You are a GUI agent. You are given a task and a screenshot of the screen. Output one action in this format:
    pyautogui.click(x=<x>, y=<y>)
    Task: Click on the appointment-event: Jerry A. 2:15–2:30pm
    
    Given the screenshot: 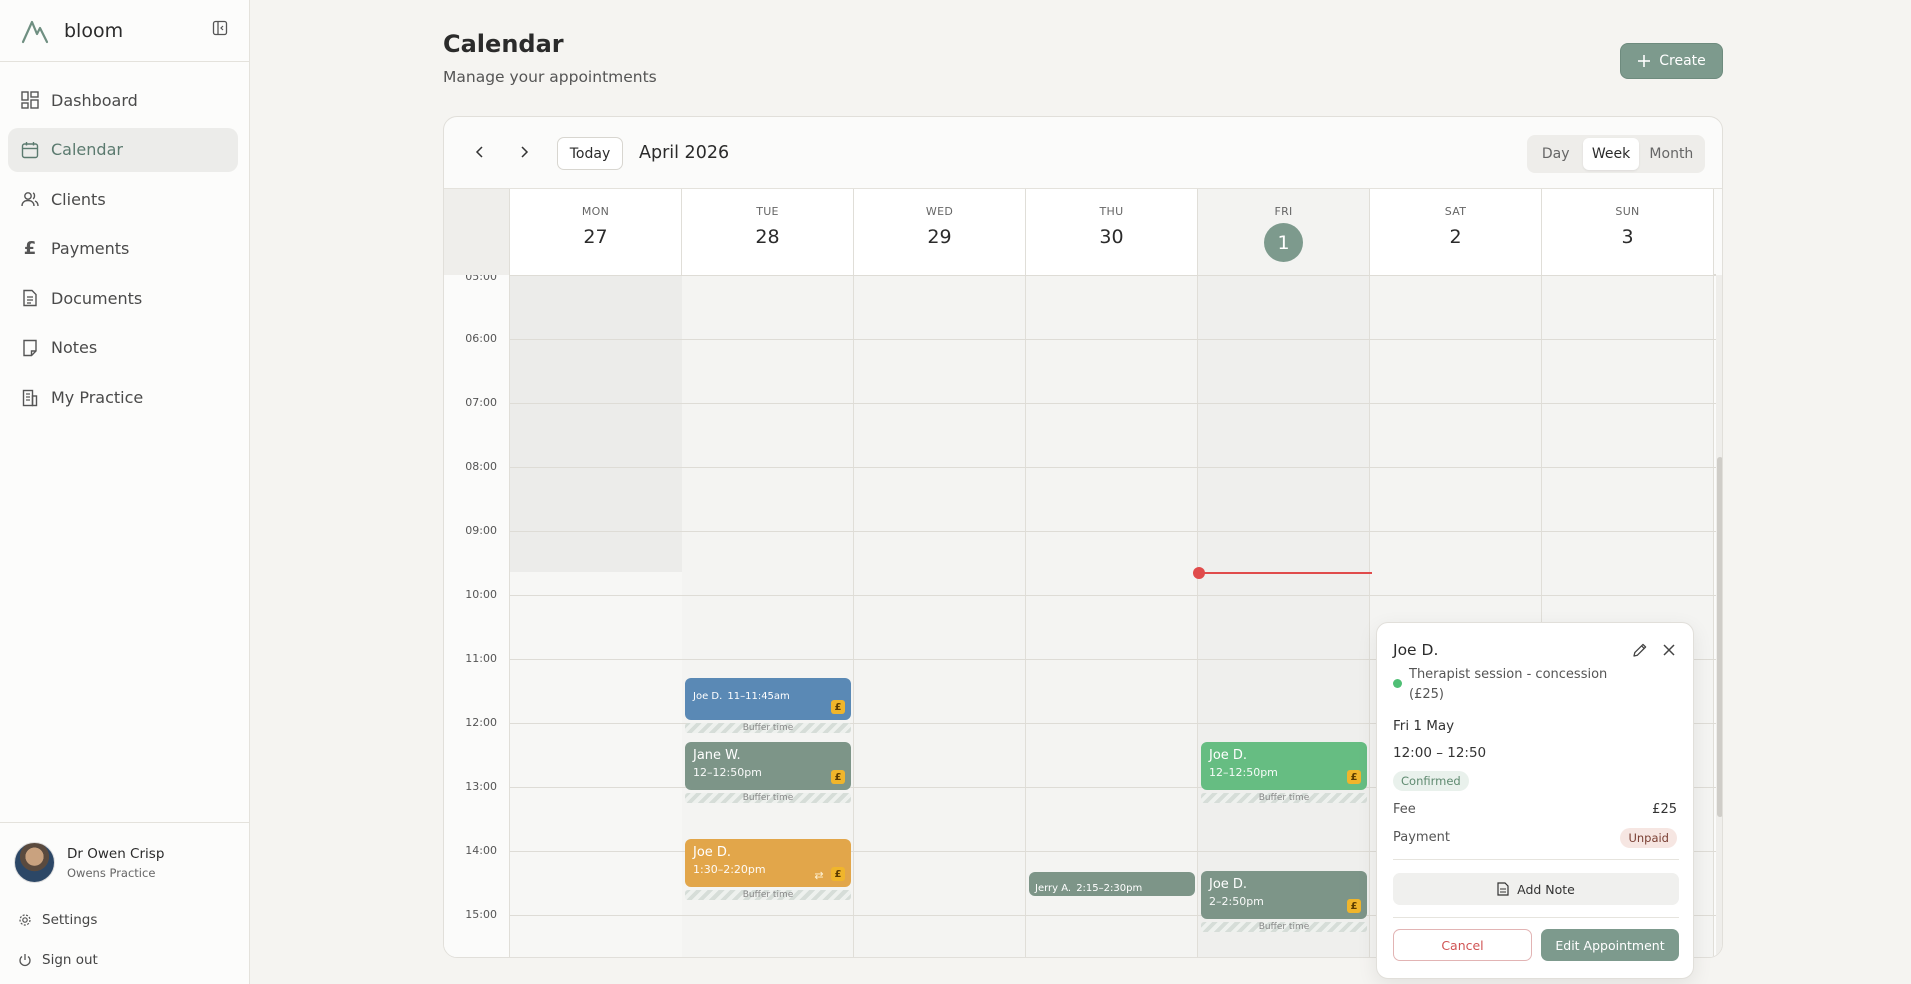 What is the action you would take?
    pyautogui.click(x=1112, y=884)
    